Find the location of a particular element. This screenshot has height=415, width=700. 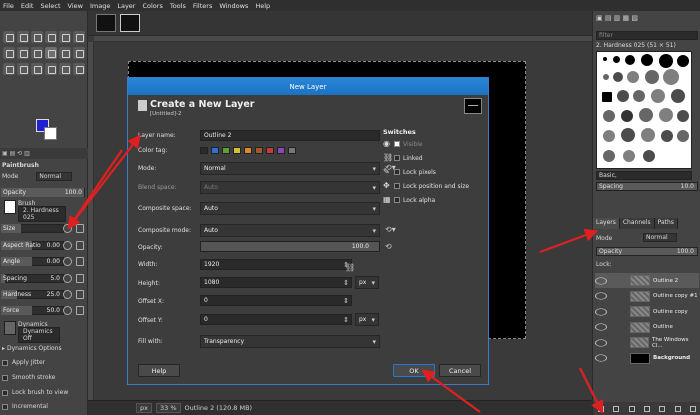

force-slider: Force 50.0 is located at coordinates (44, 310).